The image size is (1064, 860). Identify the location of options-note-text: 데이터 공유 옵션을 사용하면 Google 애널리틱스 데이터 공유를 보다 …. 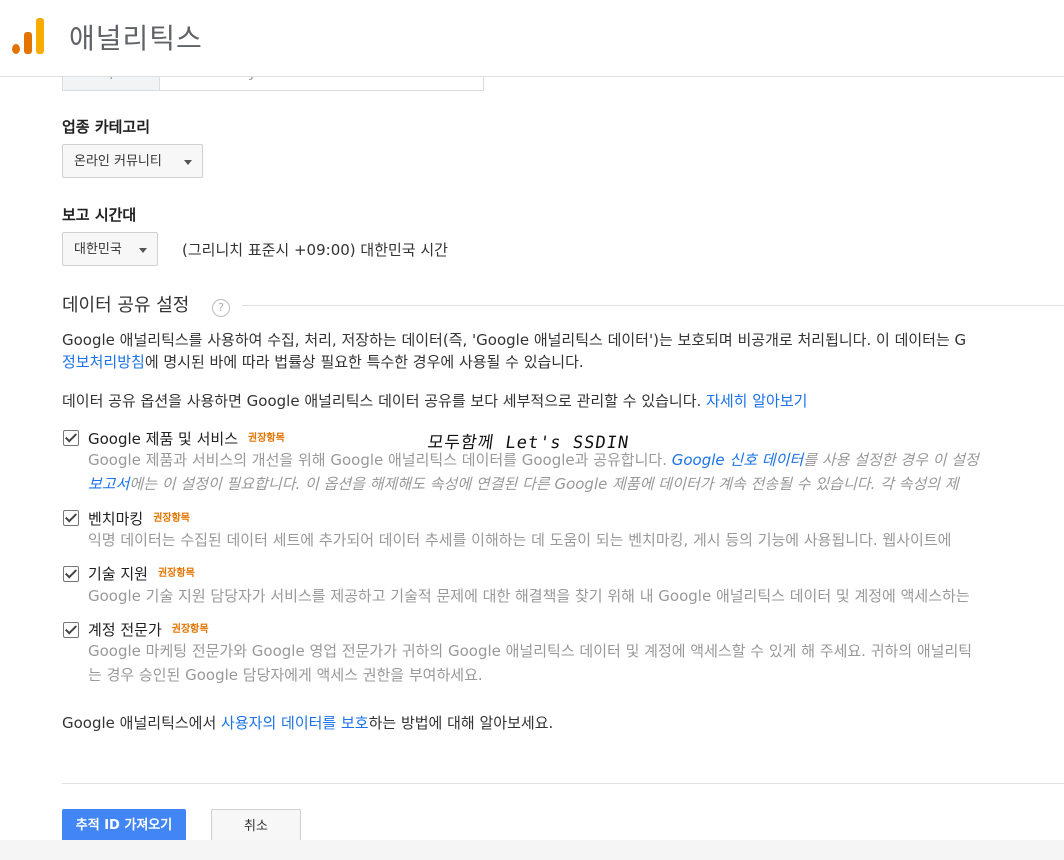
(384, 401).